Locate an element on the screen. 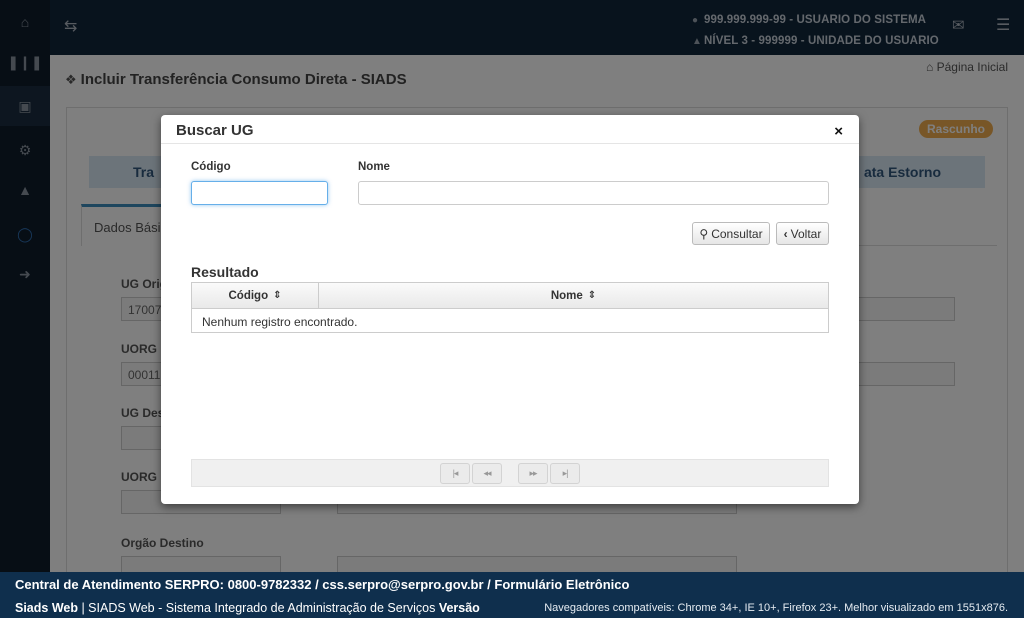 This screenshot has height=618, width=1024. close-icon: × is located at coordinates (838, 131).